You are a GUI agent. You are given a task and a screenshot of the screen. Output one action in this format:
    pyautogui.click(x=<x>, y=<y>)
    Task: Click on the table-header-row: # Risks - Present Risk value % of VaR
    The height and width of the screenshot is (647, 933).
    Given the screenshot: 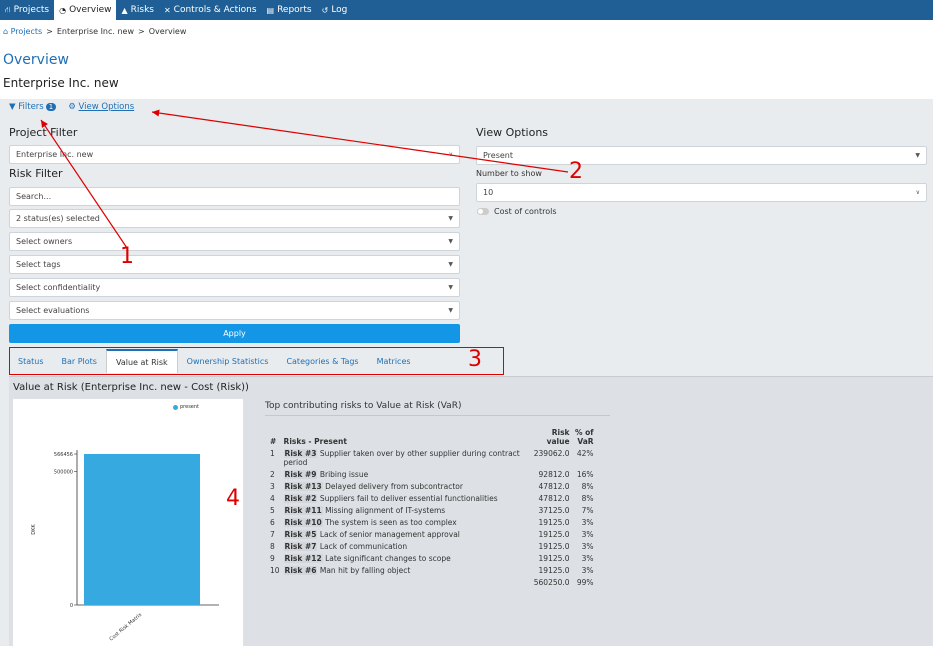 What is the action you would take?
    pyautogui.click(x=432, y=437)
    